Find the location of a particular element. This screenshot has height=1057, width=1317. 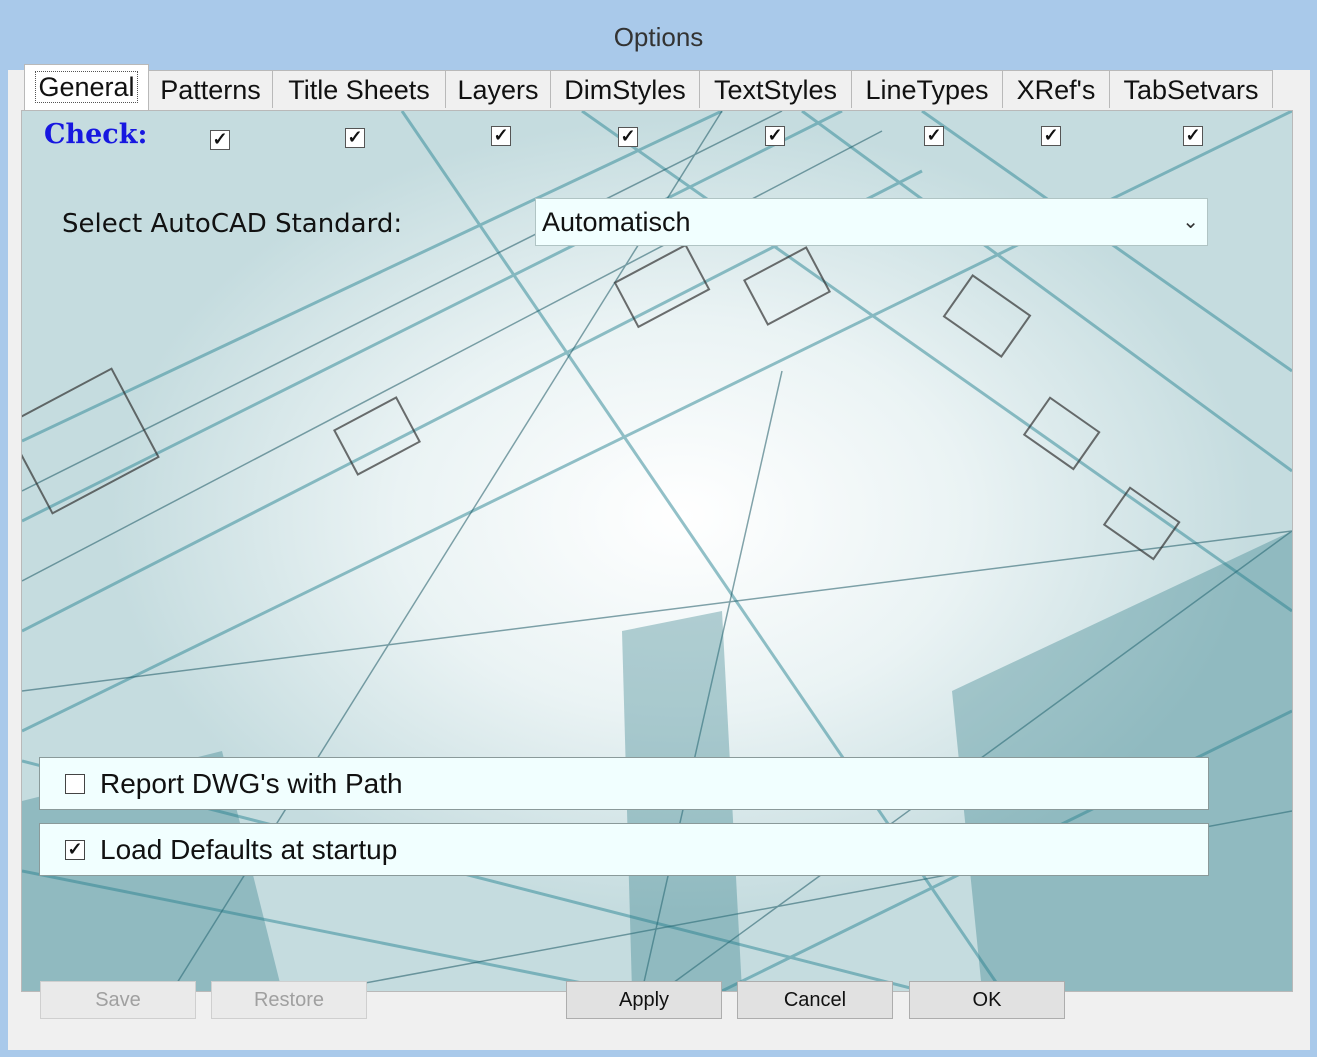

tab-general: General is located at coordinates (86, 87).